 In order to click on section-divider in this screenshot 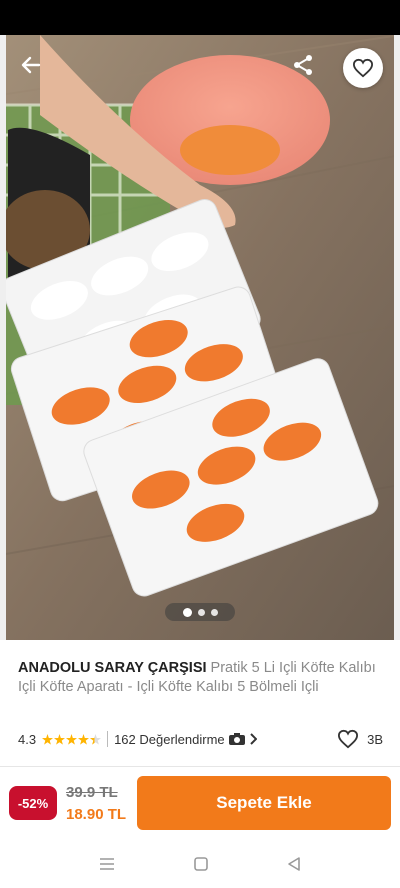, I will do `click(200, 766)`.